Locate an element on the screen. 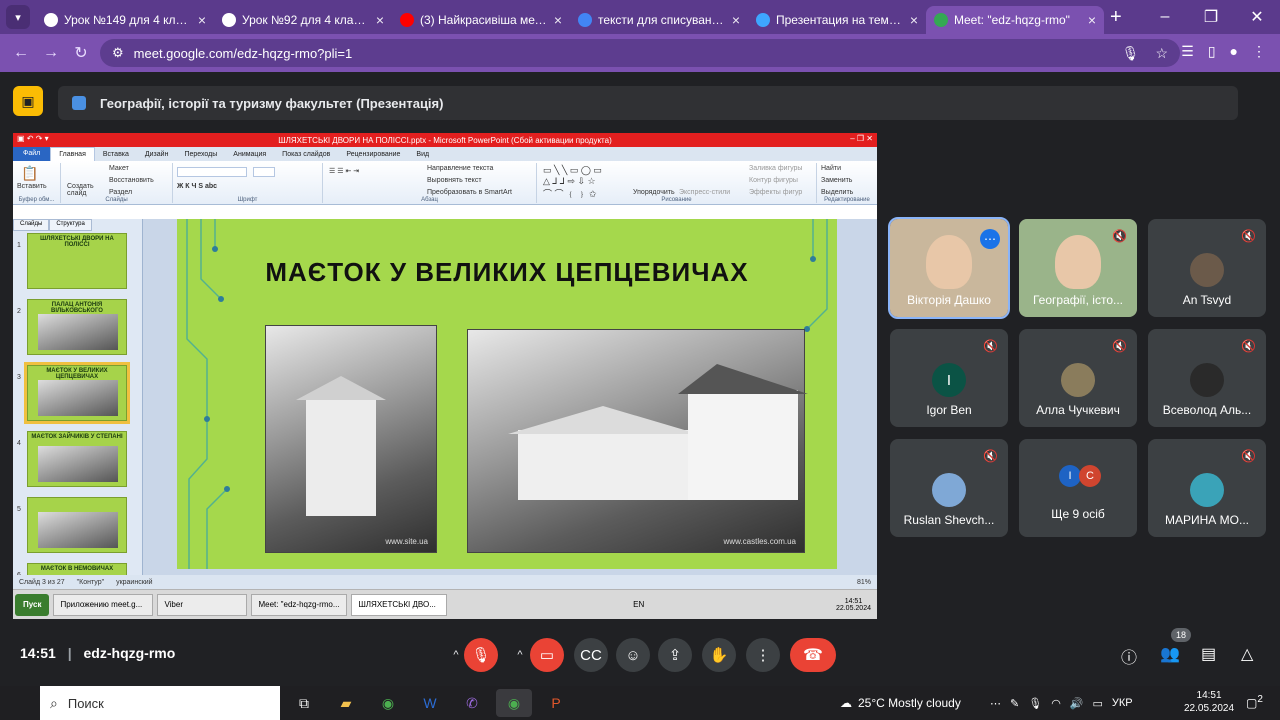 The image size is (1280, 720). participant-tile: 🔇 Алла Чучкевич is located at coordinates (1078, 378).